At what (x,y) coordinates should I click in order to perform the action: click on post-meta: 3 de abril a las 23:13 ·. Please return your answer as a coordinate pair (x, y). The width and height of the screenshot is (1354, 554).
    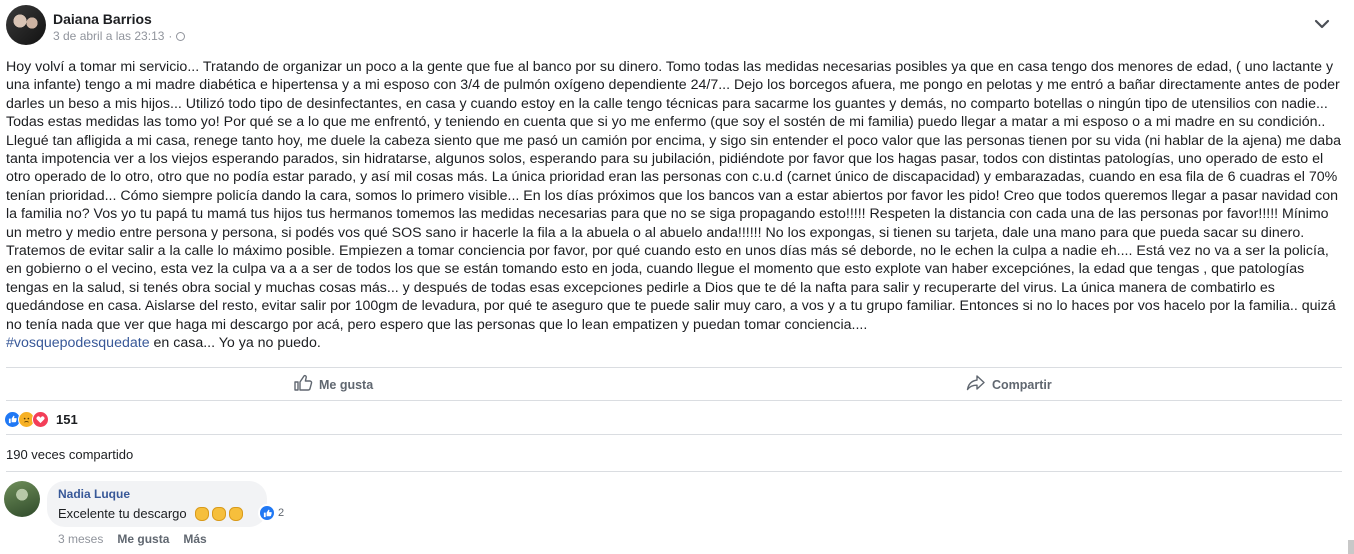
    Looking at the image, I should click on (119, 36).